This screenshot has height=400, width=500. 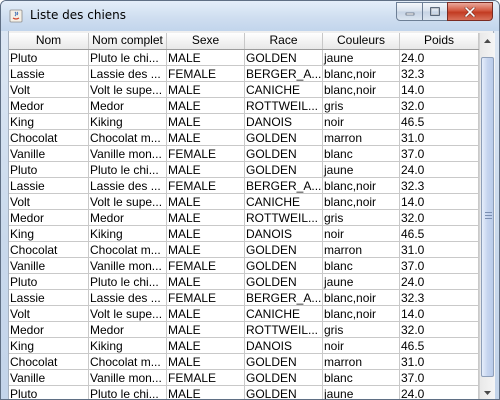 What do you see at coordinates (361, 41) in the screenshot?
I see `column-header: Couleurs` at bounding box center [361, 41].